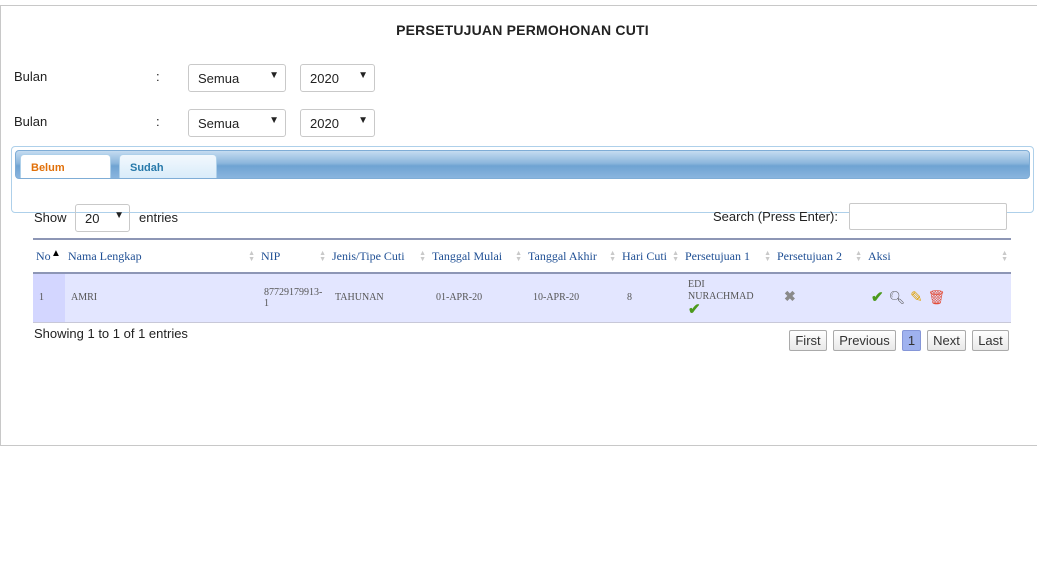 Image resolution: width=1037 pixels, height=567 pixels. Describe the element at coordinates (293, 298) in the screenshot. I see `cell-nip: 87729179913-1` at that location.